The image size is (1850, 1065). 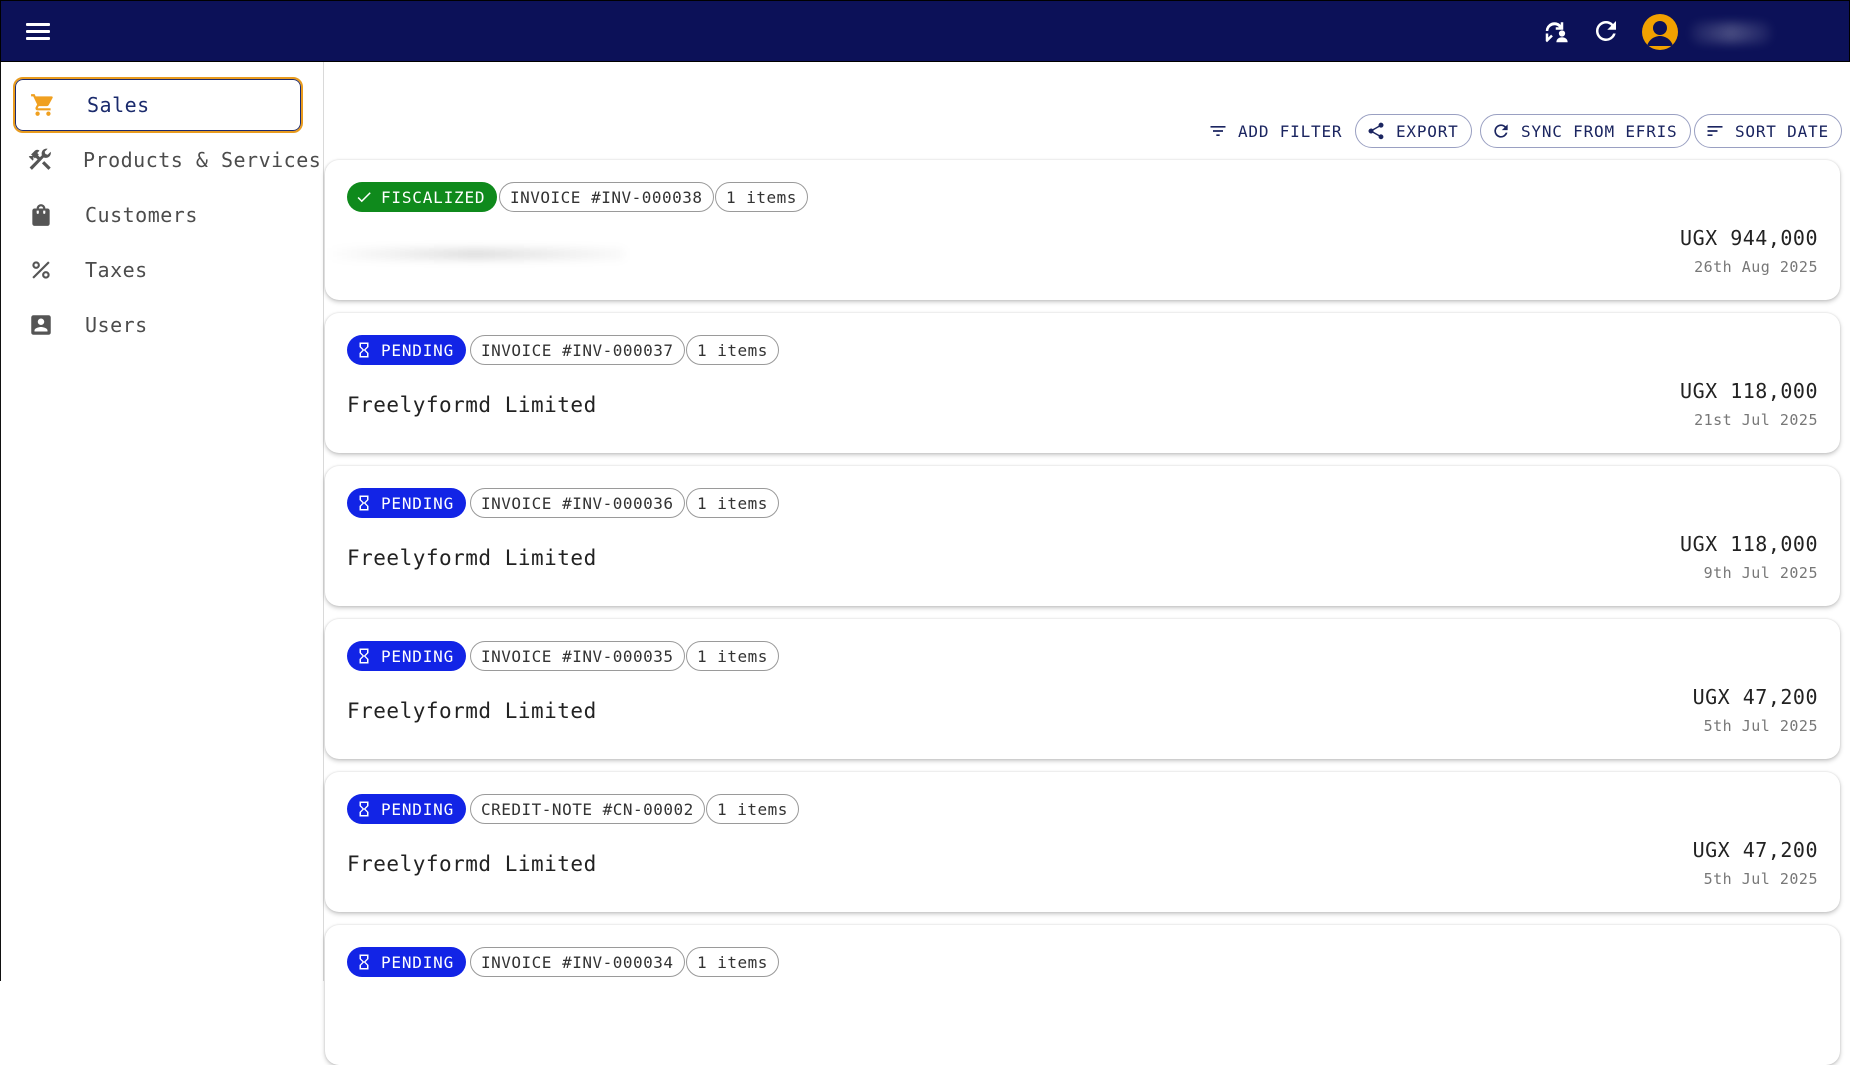 I want to click on sync-from-efris-button: SYNC FROM EFRIS, so click(x=1585, y=131).